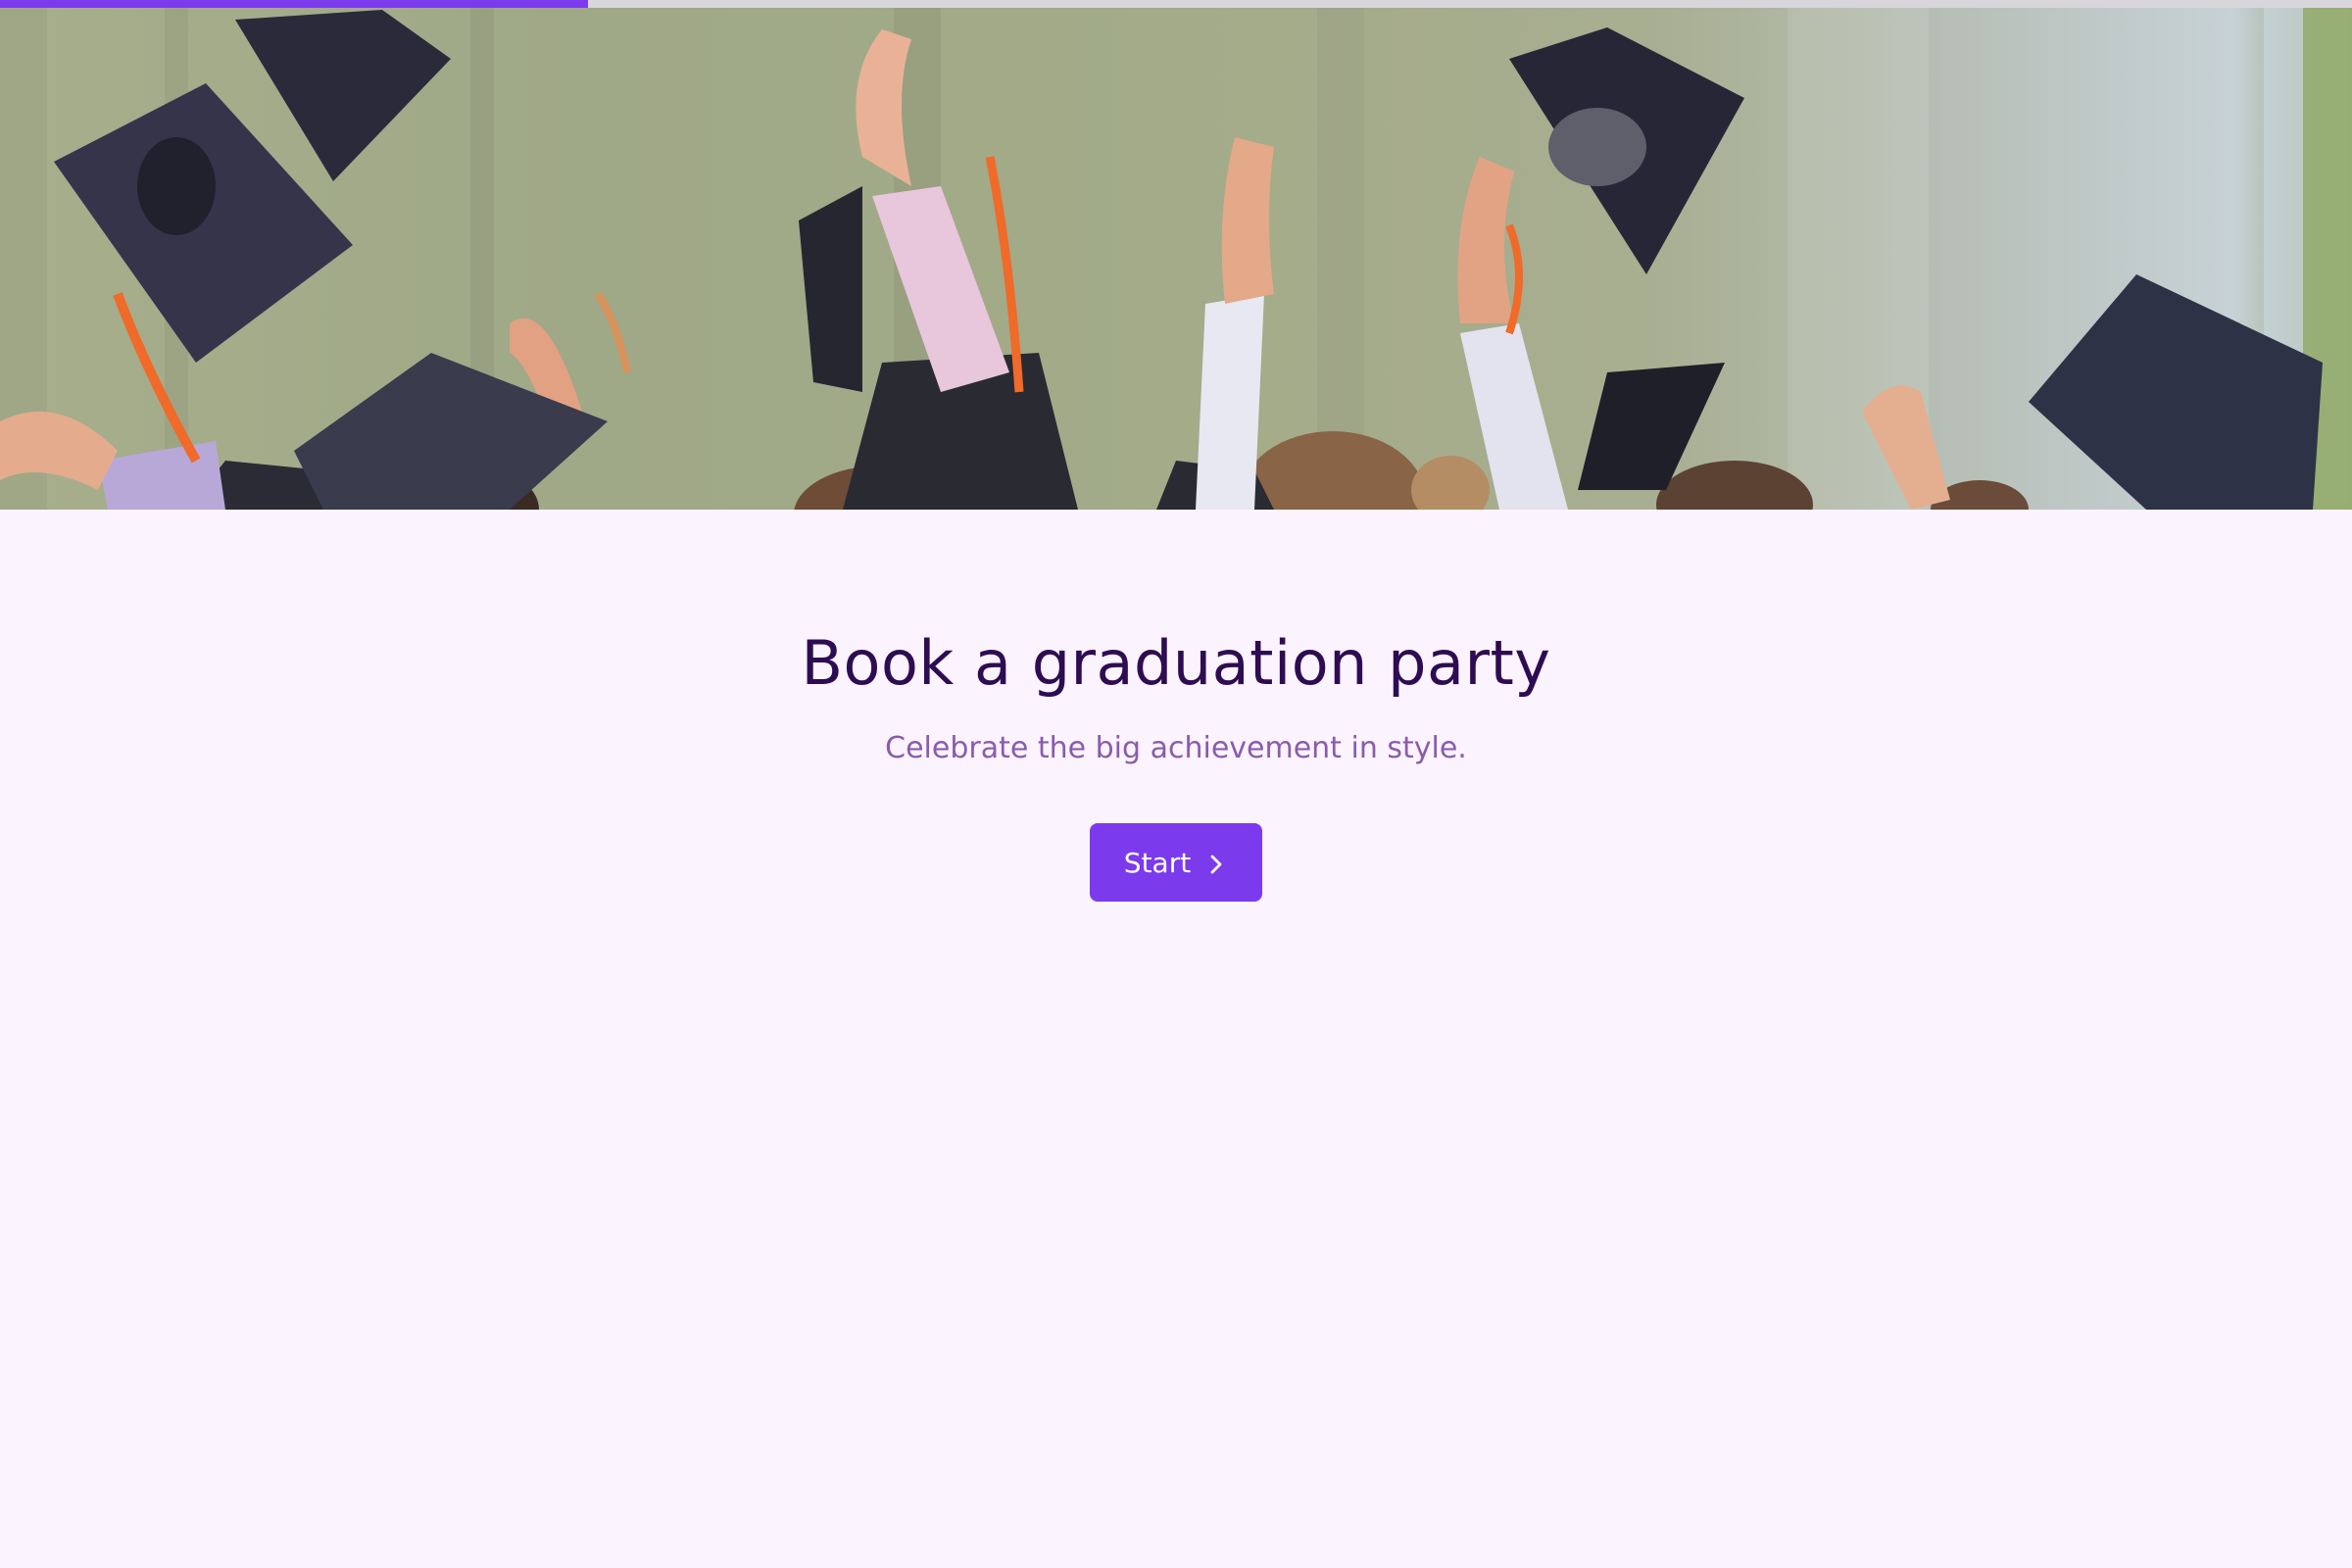 Image resolution: width=2352 pixels, height=1568 pixels. What do you see at coordinates (294, 4) in the screenshot?
I see `progress-bar-fill` at bounding box center [294, 4].